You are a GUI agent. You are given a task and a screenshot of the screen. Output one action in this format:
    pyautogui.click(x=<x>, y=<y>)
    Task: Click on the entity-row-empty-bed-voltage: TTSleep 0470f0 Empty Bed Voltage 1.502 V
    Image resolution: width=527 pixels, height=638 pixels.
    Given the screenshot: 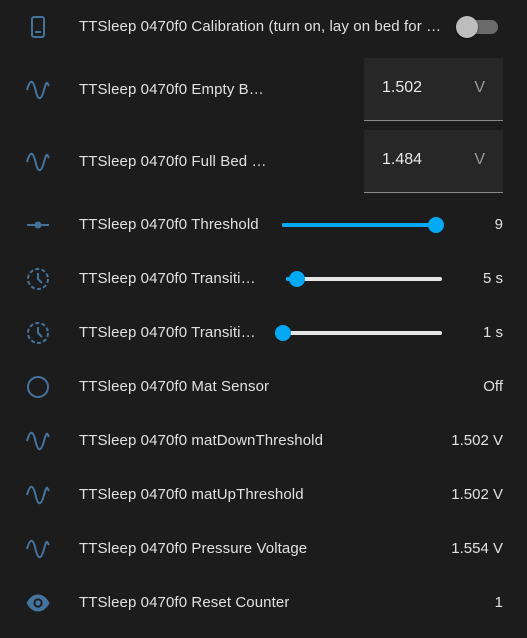 What is the action you would take?
    pyautogui.click(x=263, y=90)
    